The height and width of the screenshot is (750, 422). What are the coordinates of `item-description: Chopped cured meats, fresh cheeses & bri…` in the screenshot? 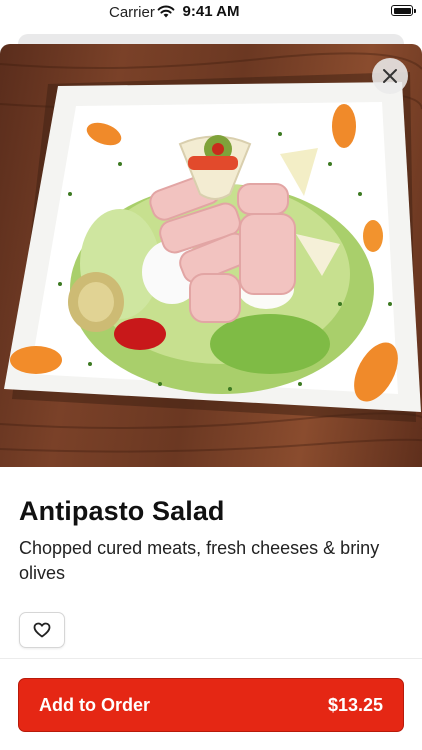 It's located at (199, 560).